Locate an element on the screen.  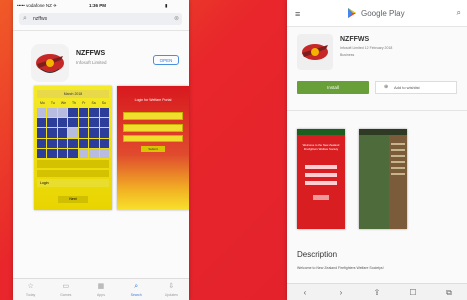
screenshot-login: Login for Welfare Portal Submit is located at coordinates (153, 148).